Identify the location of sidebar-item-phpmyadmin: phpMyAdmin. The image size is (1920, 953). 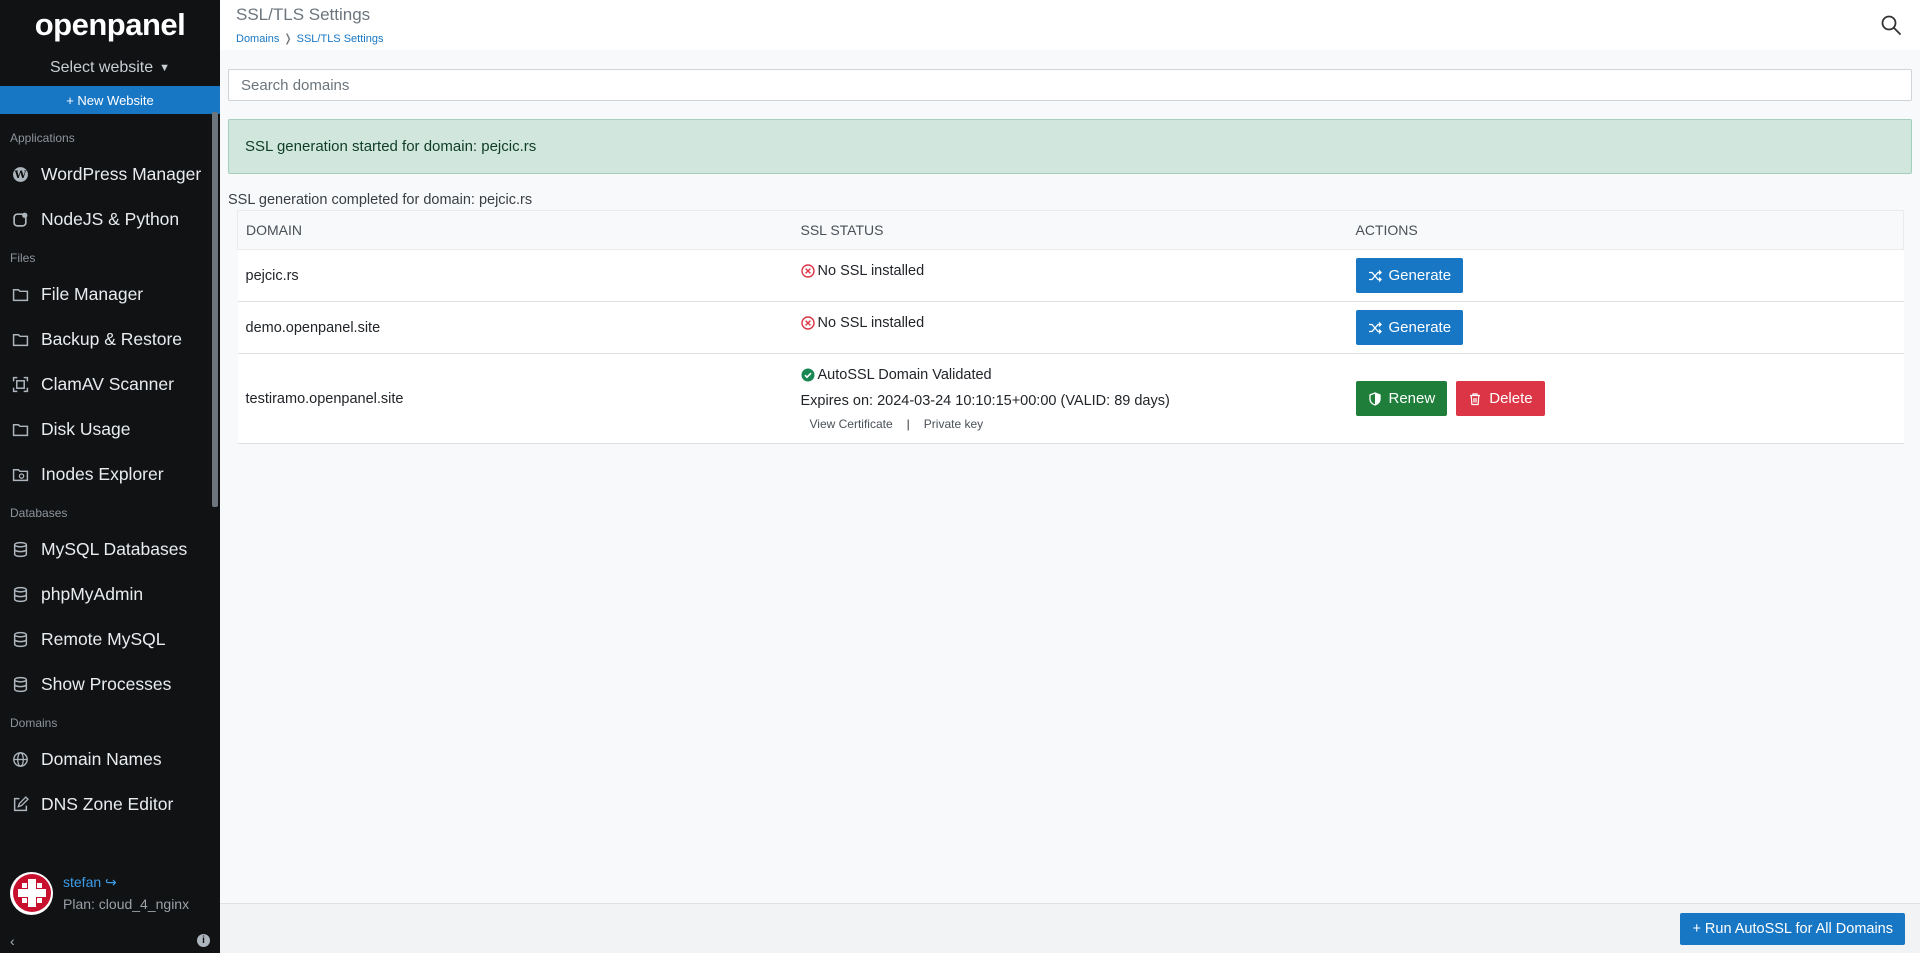
(110, 594).